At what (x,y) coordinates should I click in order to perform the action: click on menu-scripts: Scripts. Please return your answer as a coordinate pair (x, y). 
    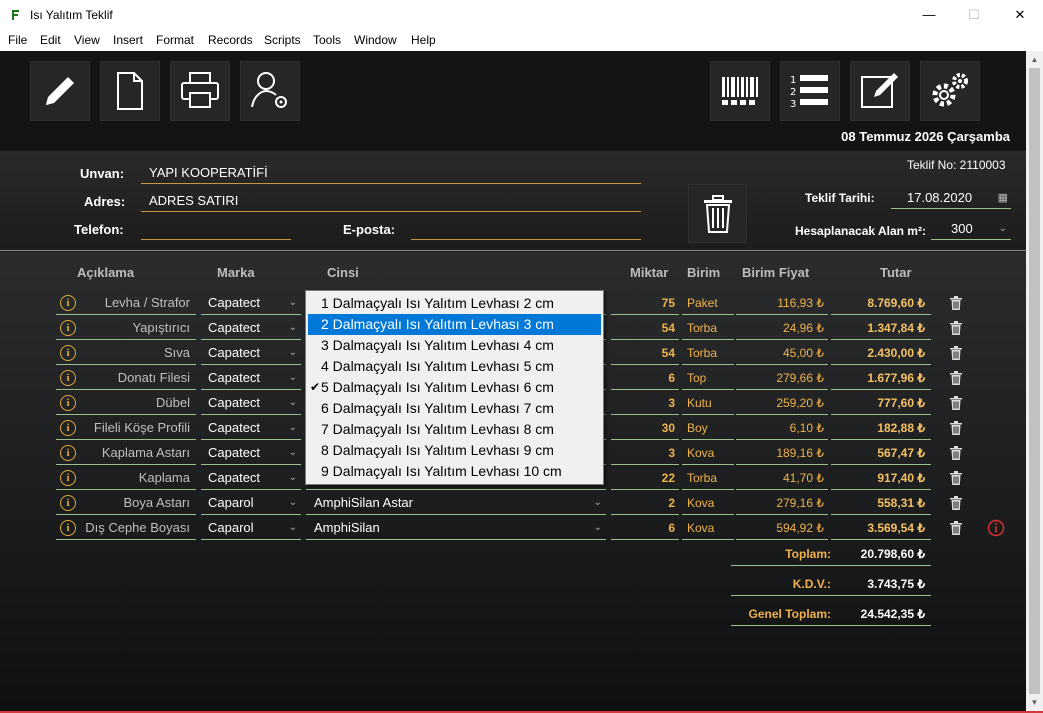
    Looking at the image, I should click on (282, 40).